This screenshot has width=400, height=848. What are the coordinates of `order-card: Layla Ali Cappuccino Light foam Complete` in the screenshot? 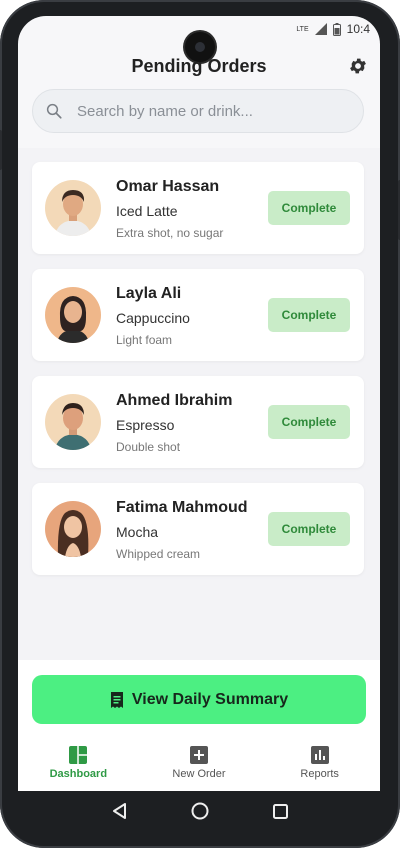 It's located at (198, 315).